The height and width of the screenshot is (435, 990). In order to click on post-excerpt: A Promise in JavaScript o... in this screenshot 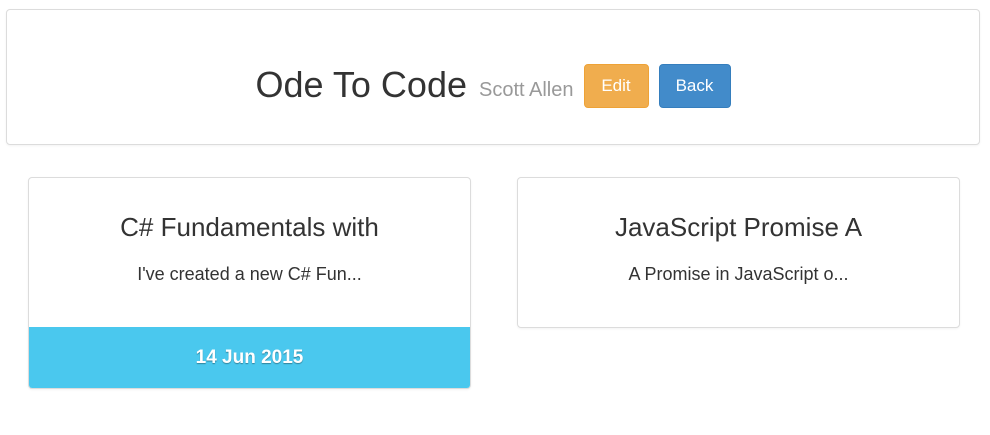, I will do `click(738, 274)`.